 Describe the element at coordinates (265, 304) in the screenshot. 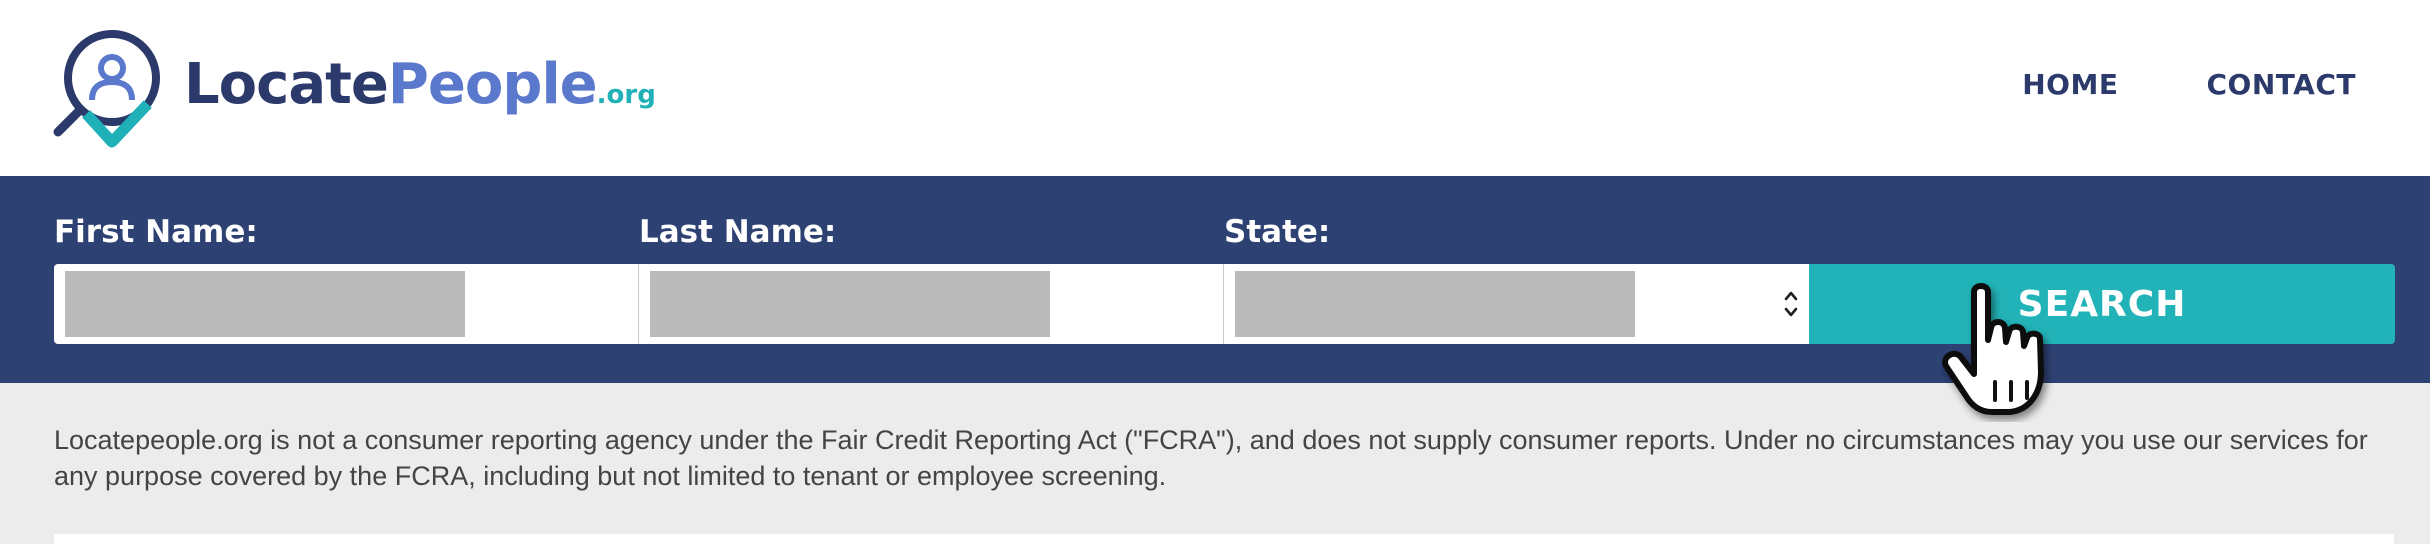

I see `first-name-input` at that location.